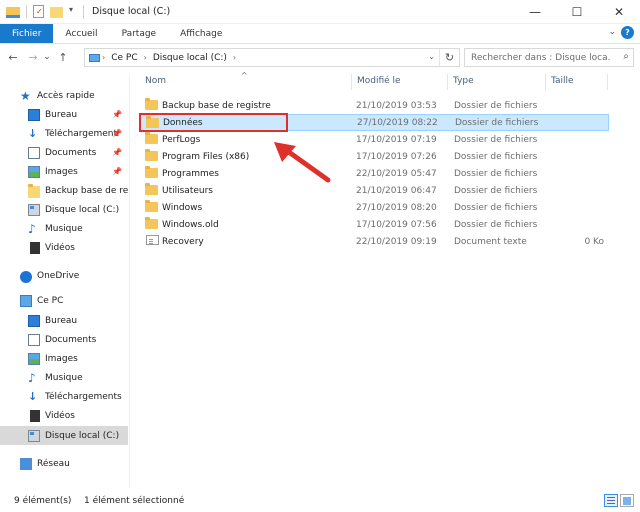 The image size is (640, 512). What do you see at coordinates (577, 12) in the screenshot?
I see `maximize-button: ☐` at bounding box center [577, 12].